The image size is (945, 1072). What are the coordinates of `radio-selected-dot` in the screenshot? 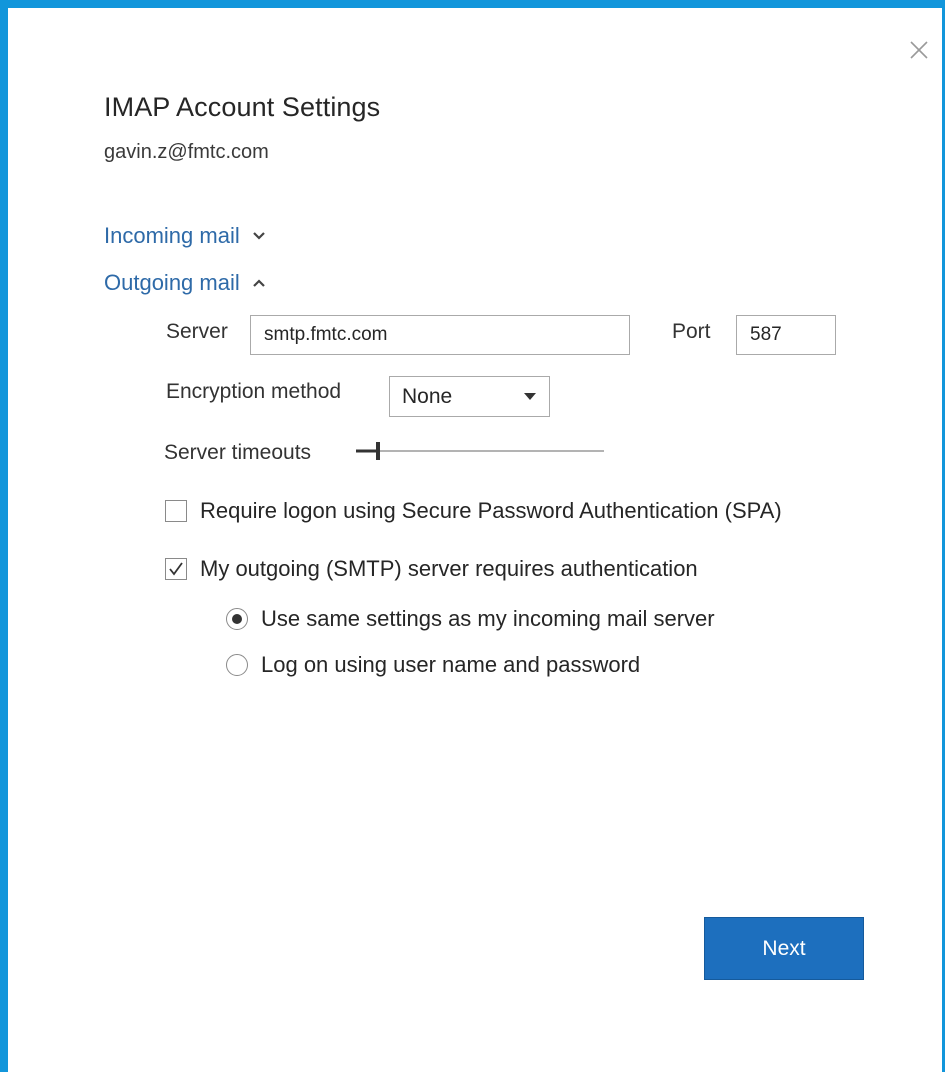 It's located at (237, 619).